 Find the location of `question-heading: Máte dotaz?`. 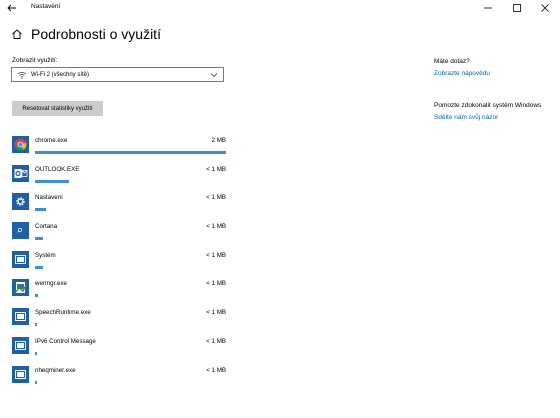

question-heading: Máte dotaz? is located at coordinates (452, 61).